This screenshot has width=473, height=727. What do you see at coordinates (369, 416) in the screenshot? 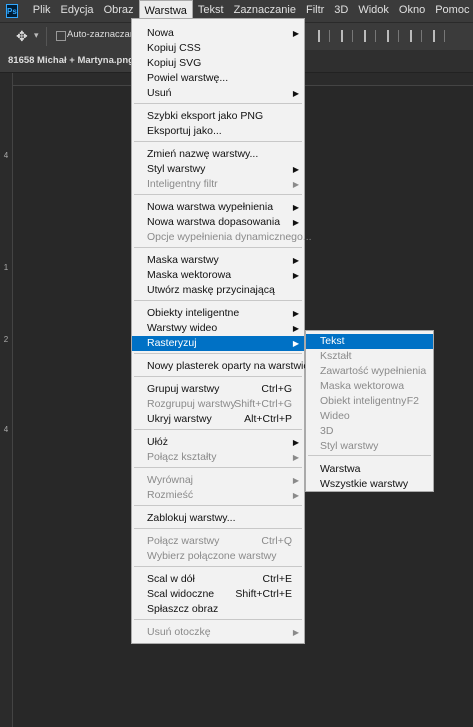
I see `submenu-item-wideo: Wideo` at bounding box center [369, 416].